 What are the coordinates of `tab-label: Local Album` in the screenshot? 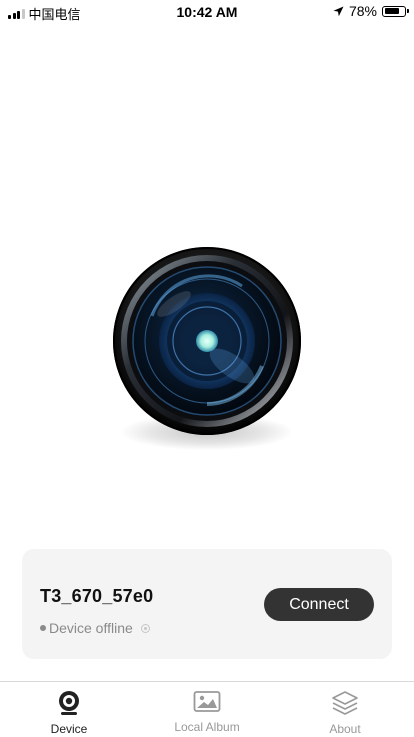 It's located at (207, 727).